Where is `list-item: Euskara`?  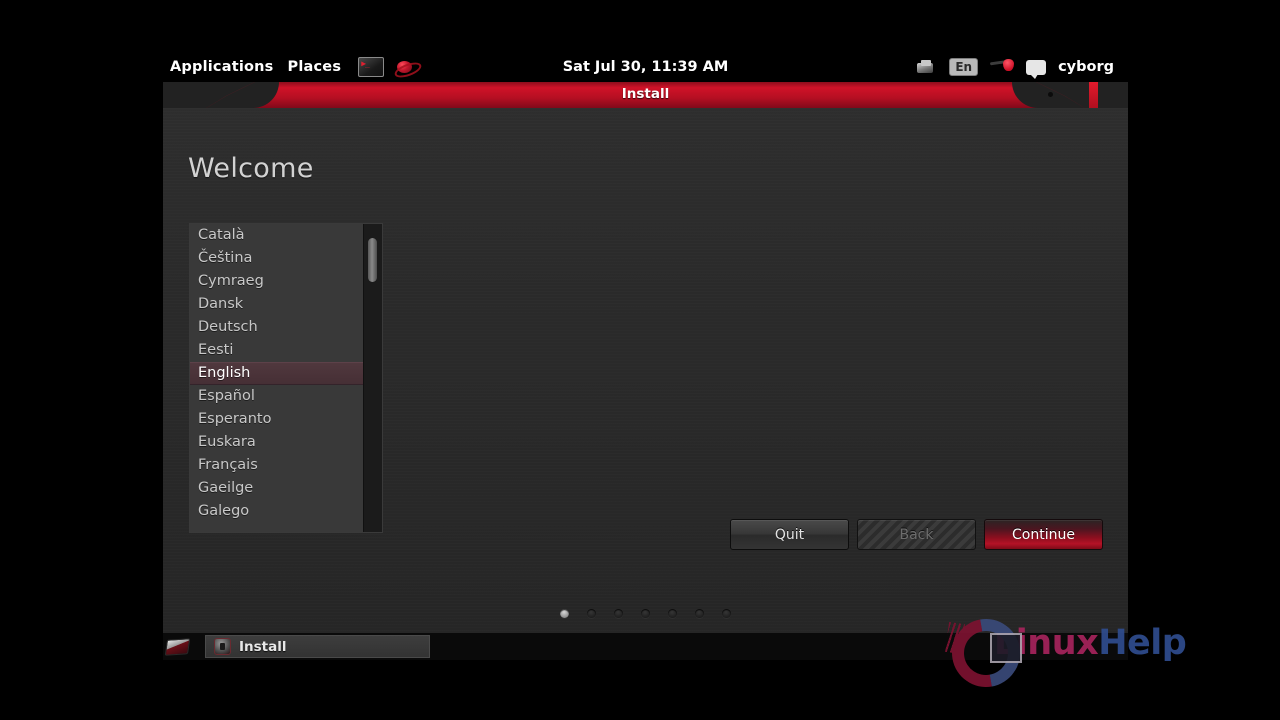 list-item: Euskara is located at coordinates (276, 442).